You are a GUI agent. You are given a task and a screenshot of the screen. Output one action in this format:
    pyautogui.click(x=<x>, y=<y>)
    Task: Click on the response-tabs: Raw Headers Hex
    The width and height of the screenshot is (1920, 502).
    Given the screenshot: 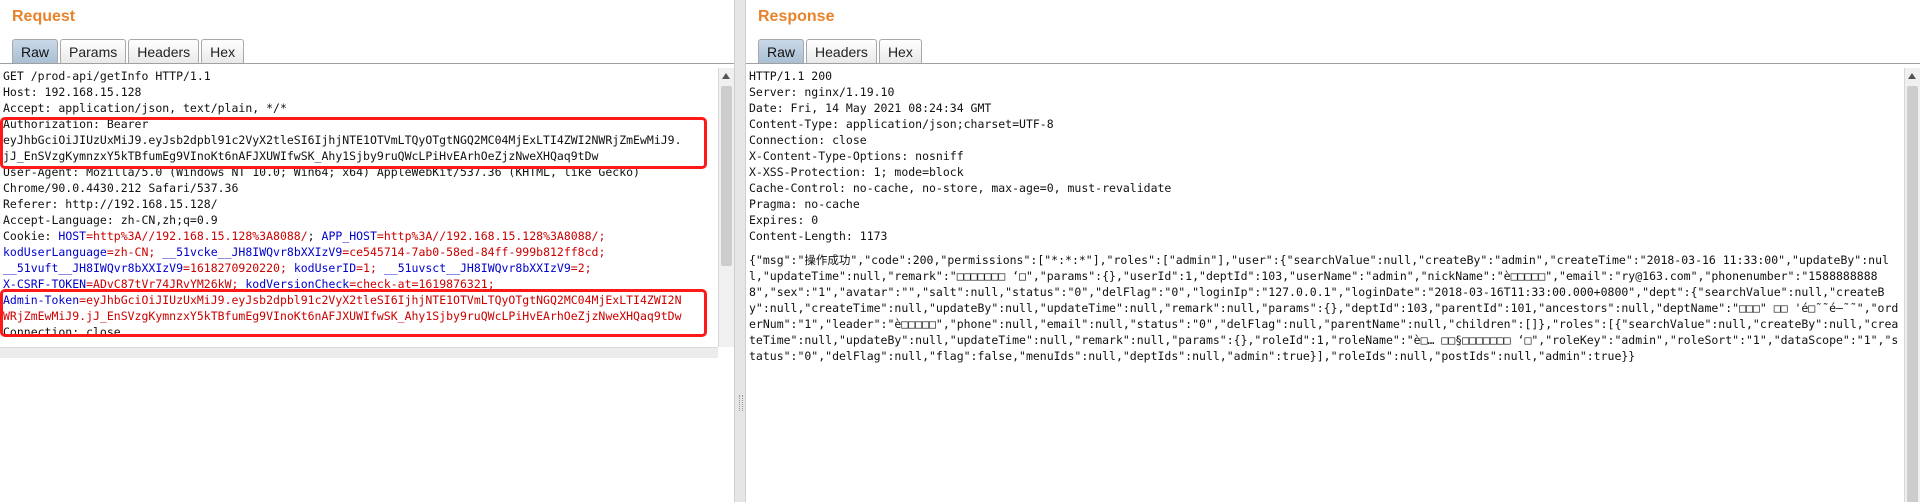 What is the action you would take?
    pyautogui.click(x=841, y=51)
    